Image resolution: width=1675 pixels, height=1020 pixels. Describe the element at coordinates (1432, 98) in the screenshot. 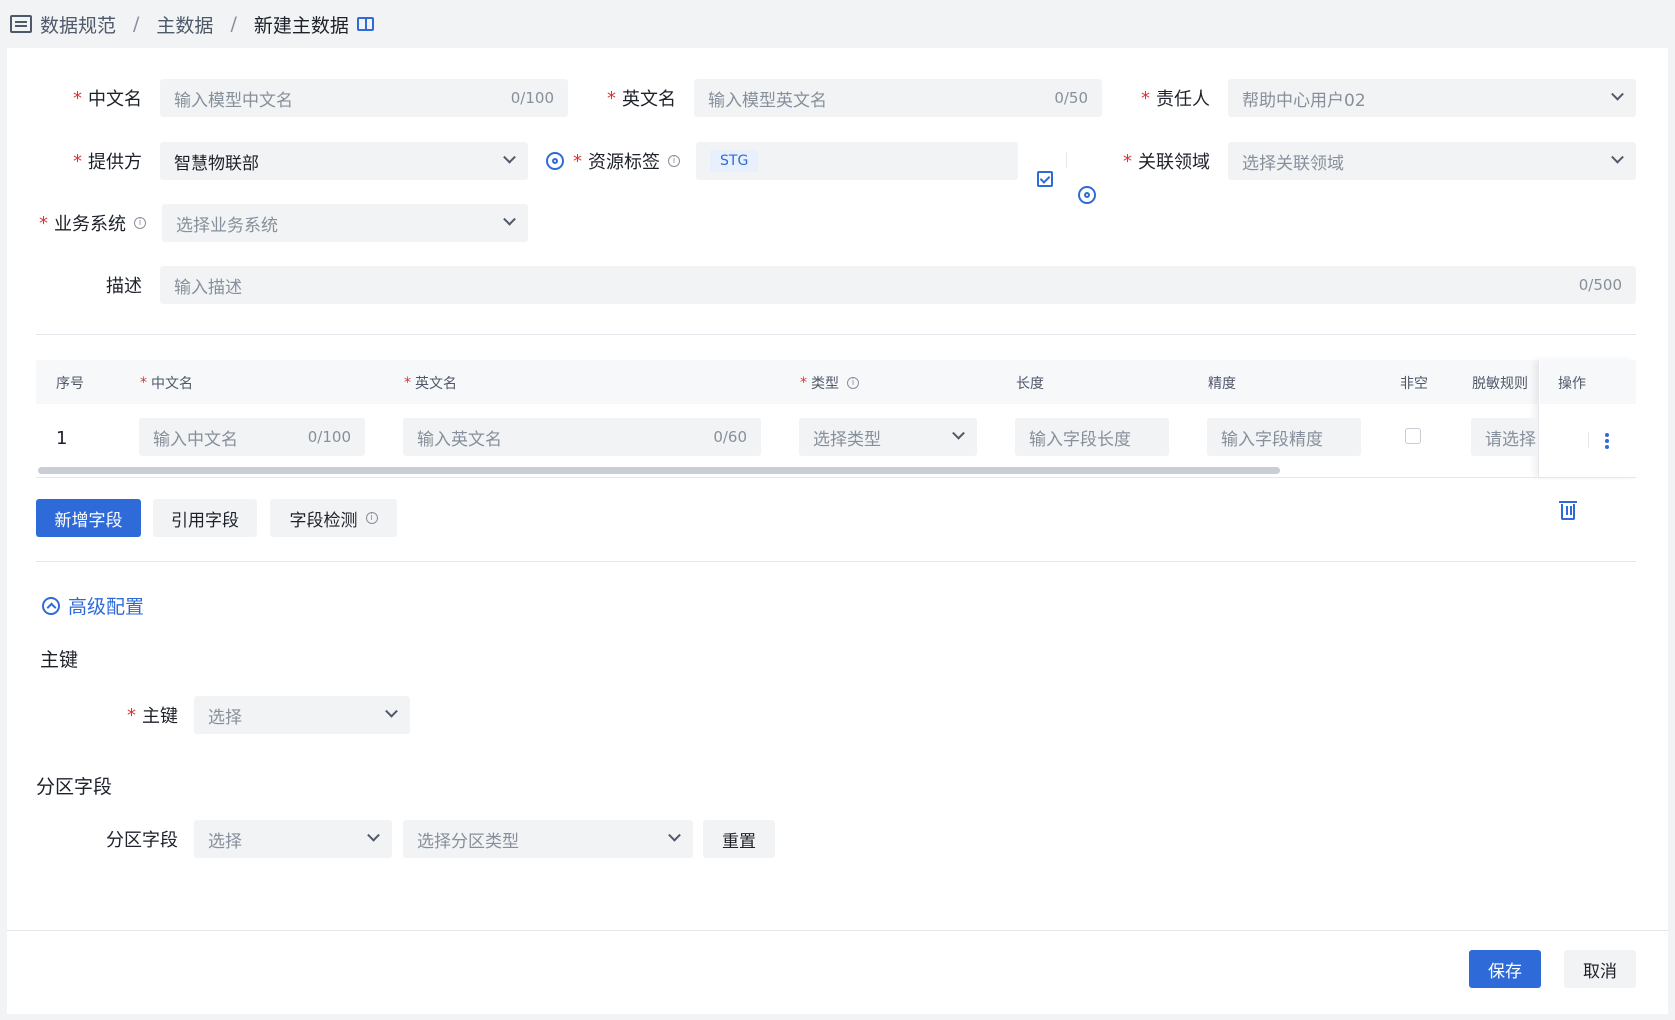

I see `owner-select: 帮助中心用户02` at that location.